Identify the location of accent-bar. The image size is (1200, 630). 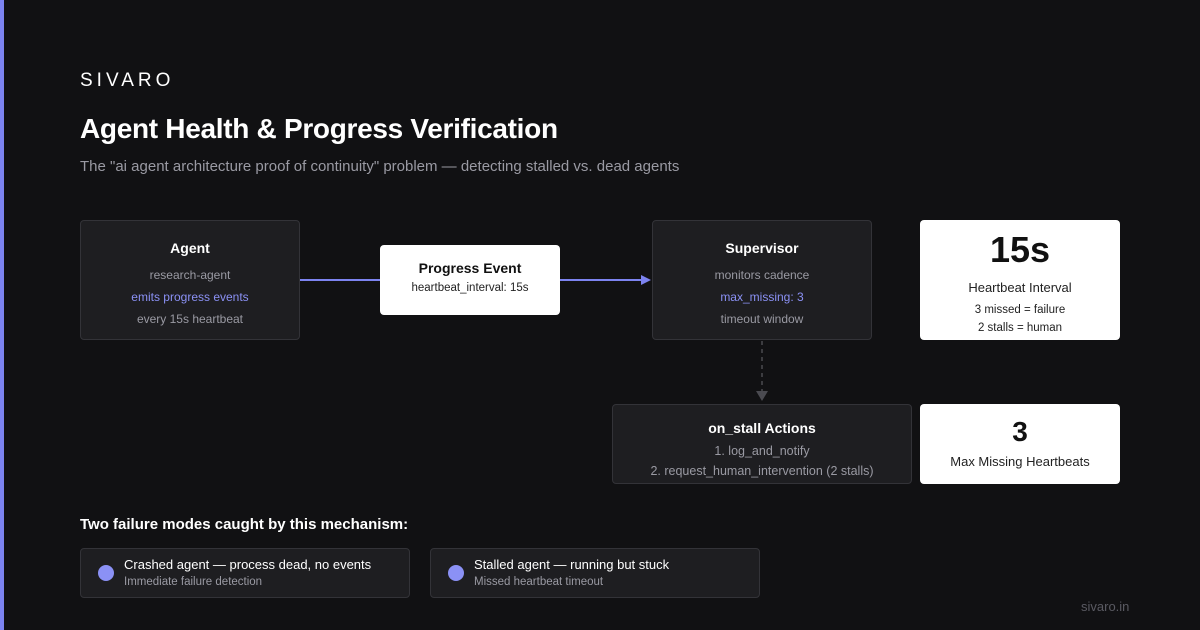
(2, 315).